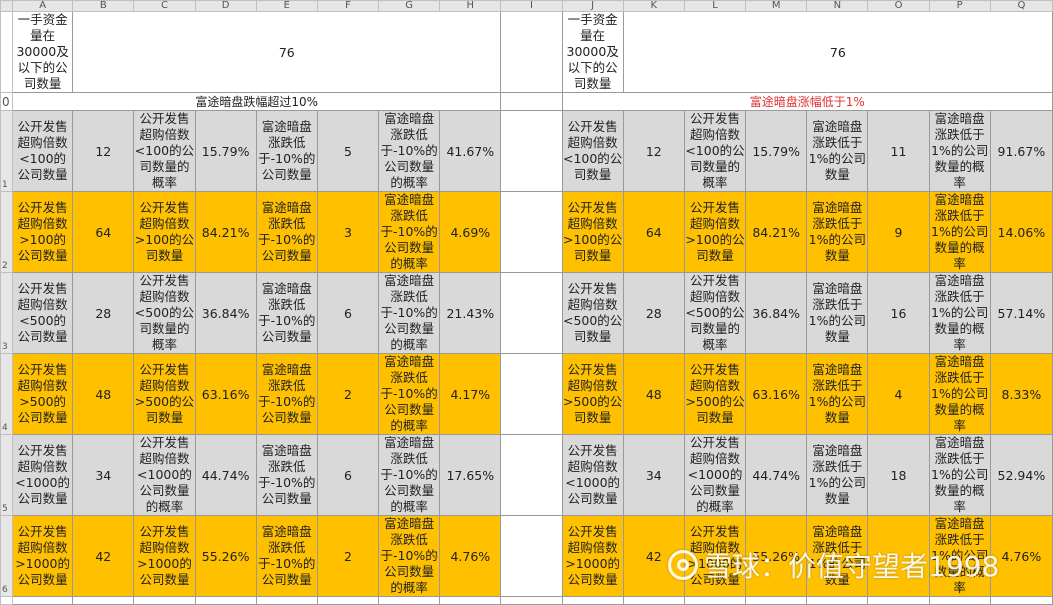 The height and width of the screenshot is (605, 1053). Describe the element at coordinates (898, 394) in the screenshot. I see `cell-dark-pool-count-right: 4` at that location.